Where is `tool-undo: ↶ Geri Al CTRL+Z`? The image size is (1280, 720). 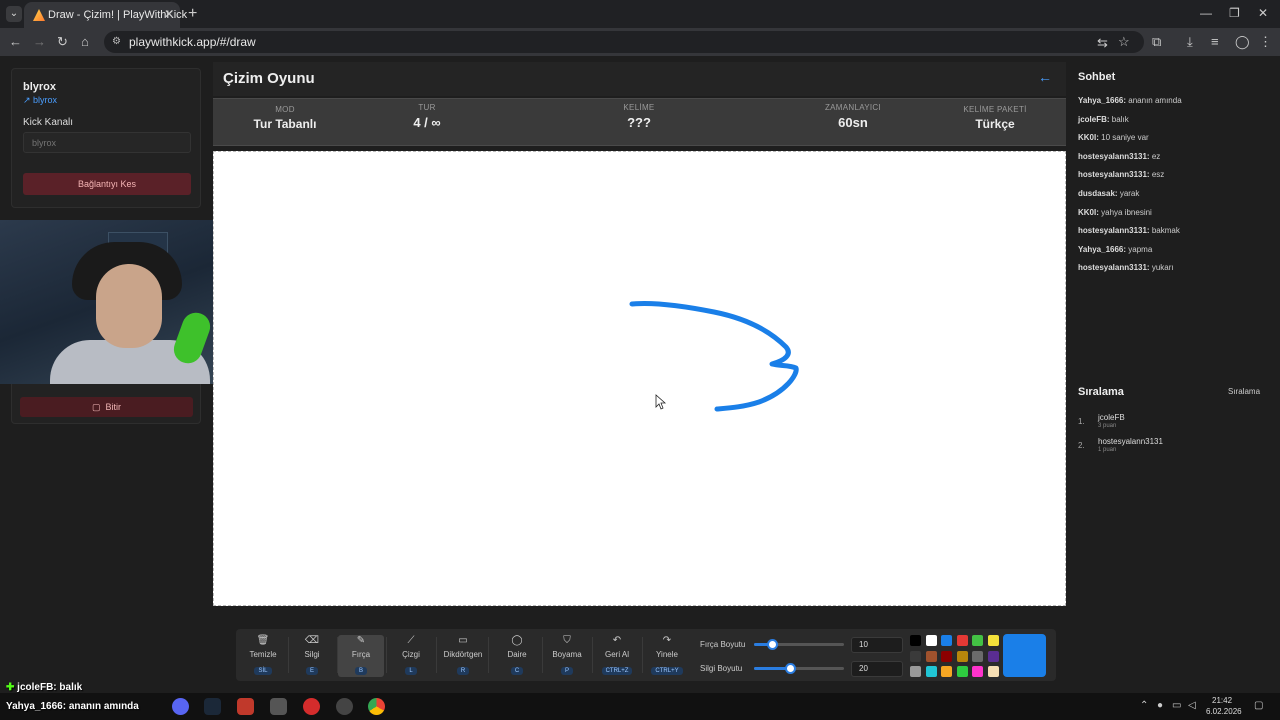 tool-undo: ↶ Geri Al CTRL+Z is located at coordinates (617, 656).